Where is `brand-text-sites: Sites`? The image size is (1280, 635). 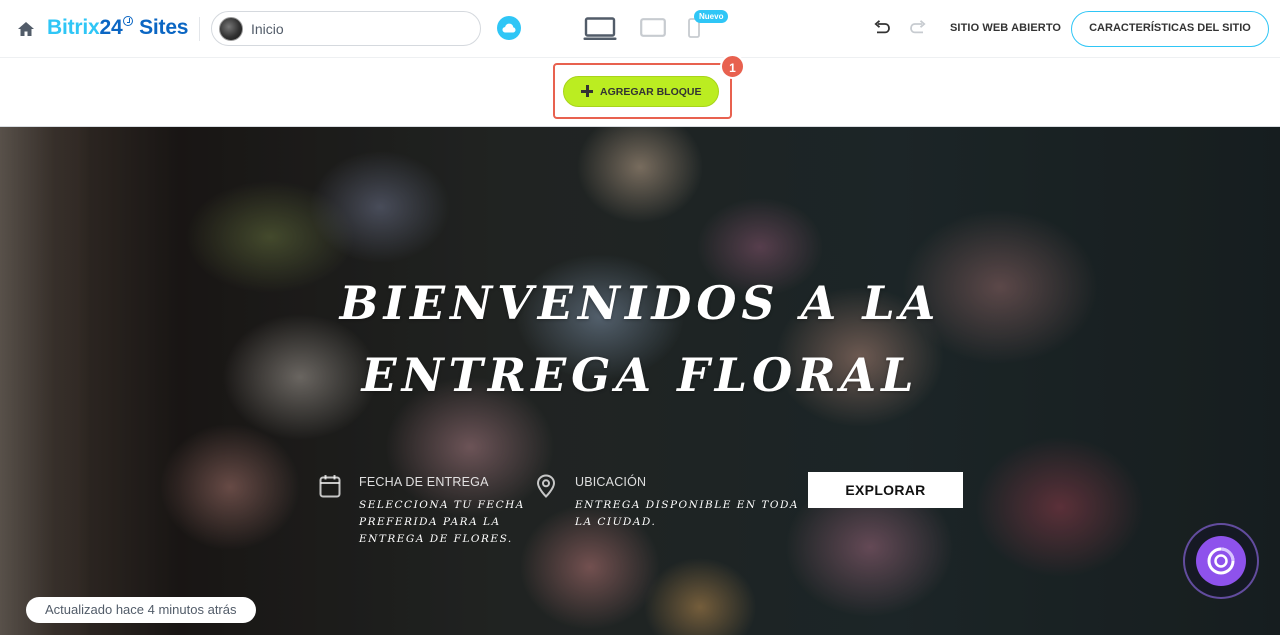
brand-text-sites: Sites is located at coordinates (161, 27).